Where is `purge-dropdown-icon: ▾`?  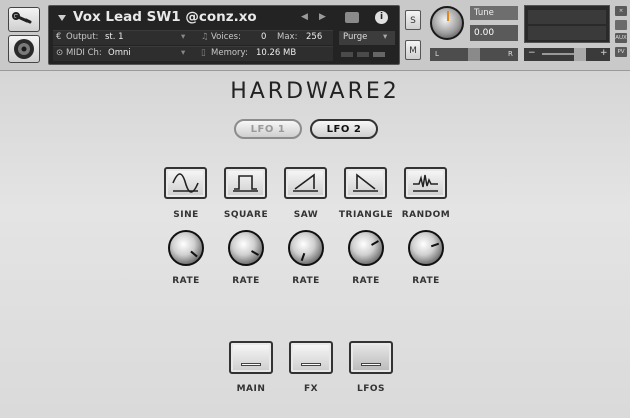
purge-dropdown-icon: ▾ is located at coordinates (385, 37).